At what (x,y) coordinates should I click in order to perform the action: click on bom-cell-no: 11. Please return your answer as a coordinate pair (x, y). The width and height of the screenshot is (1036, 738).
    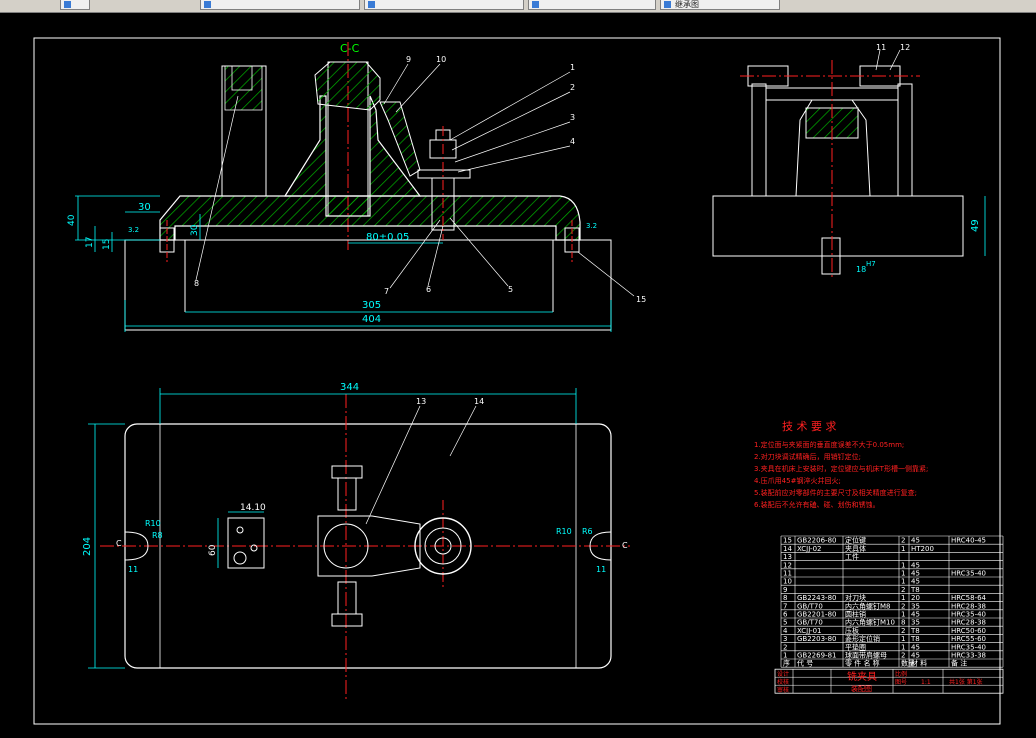
    Looking at the image, I should click on (787, 574).